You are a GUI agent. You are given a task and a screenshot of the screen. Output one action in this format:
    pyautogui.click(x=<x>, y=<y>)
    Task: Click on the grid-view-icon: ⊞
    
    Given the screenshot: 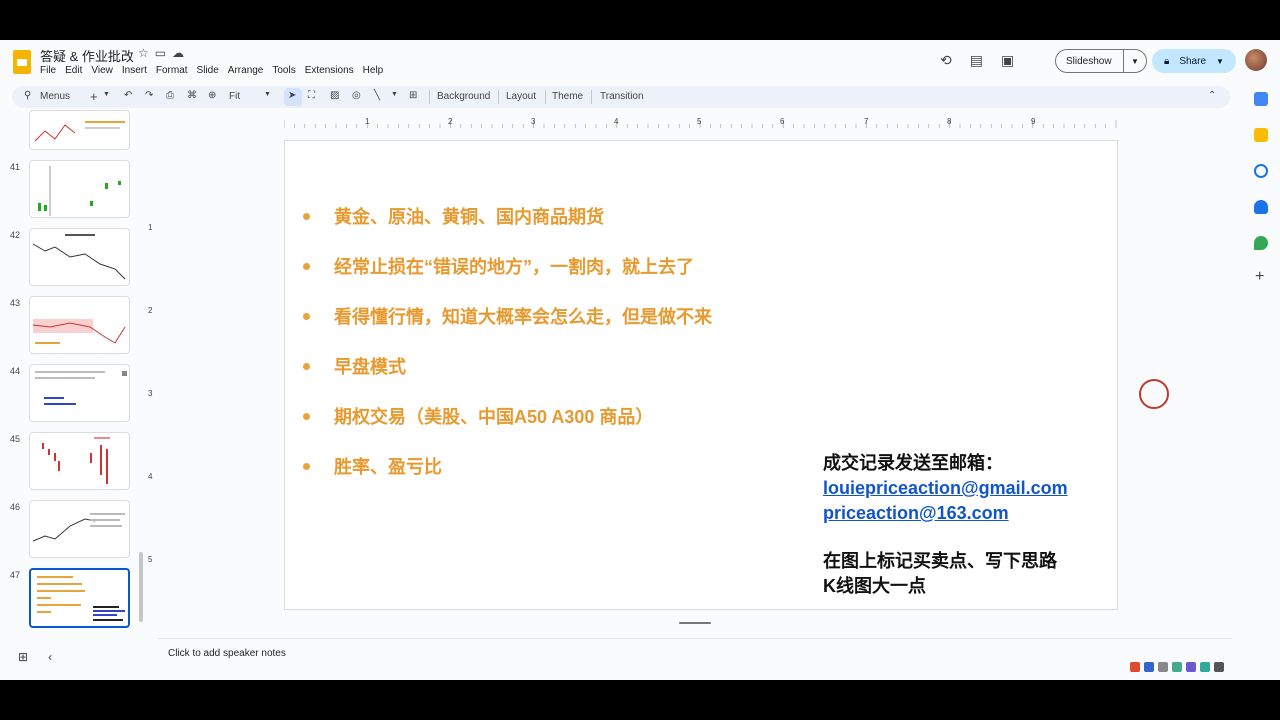 What is the action you would take?
    pyautogui.click(x=23, y=657)
    